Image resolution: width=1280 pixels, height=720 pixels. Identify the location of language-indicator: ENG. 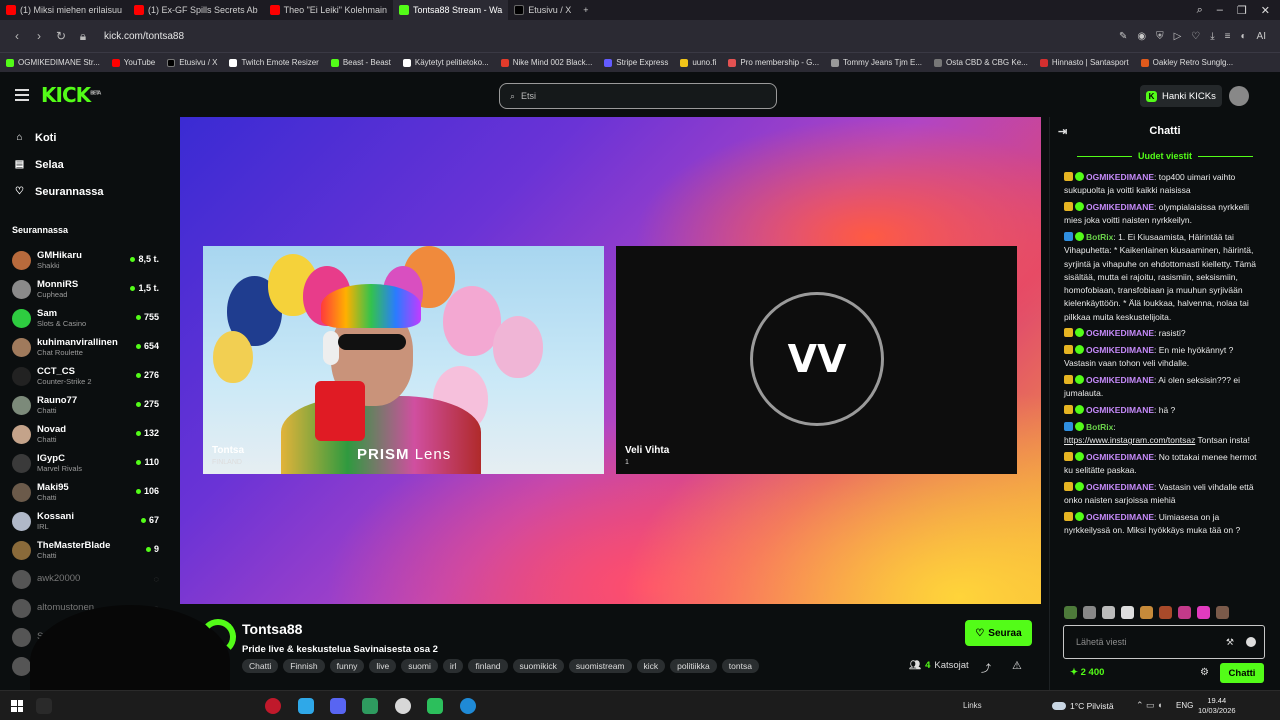
(1184, 705).